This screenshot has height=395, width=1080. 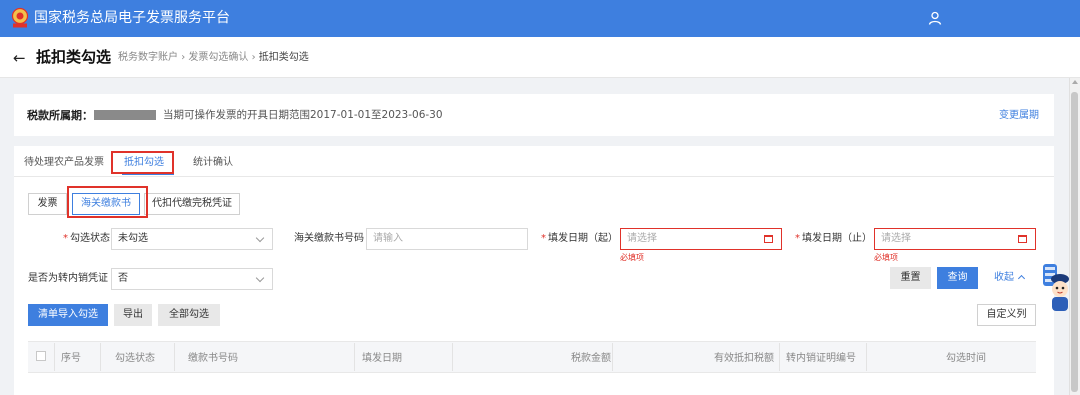 What do you see at coordinates (1006, 315) in the screenshot?
I see `customize-columns-button: 自定义列` at bounding box center [1006, 315].